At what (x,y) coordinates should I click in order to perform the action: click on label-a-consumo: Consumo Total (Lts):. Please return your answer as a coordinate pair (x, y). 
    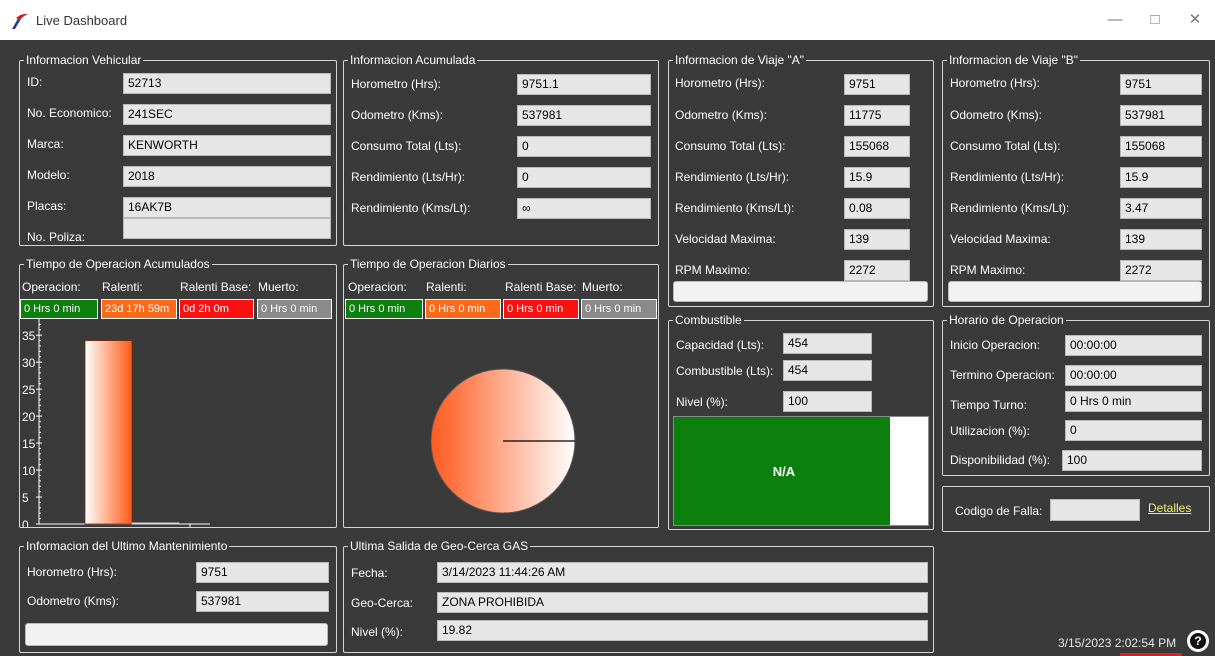
    Looking at the image, I should click on (730, 146).